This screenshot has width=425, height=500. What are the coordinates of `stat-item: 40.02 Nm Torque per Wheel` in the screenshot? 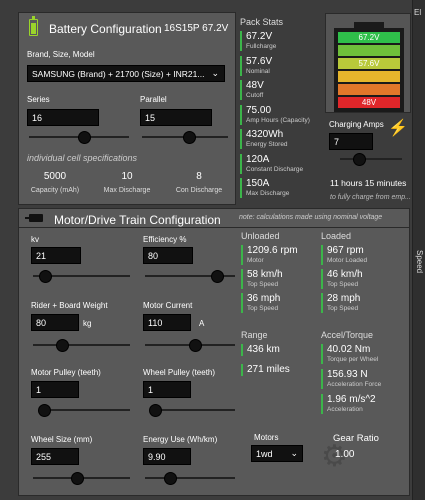 It's located at (349, 354).